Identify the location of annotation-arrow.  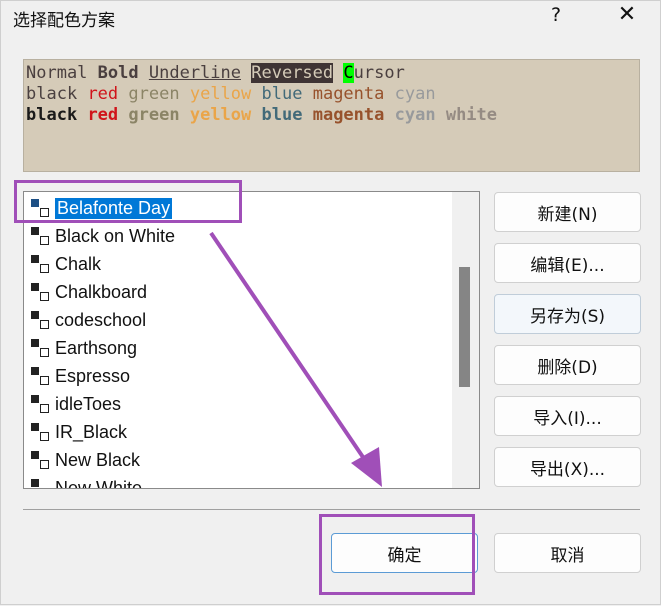
(295, 359).